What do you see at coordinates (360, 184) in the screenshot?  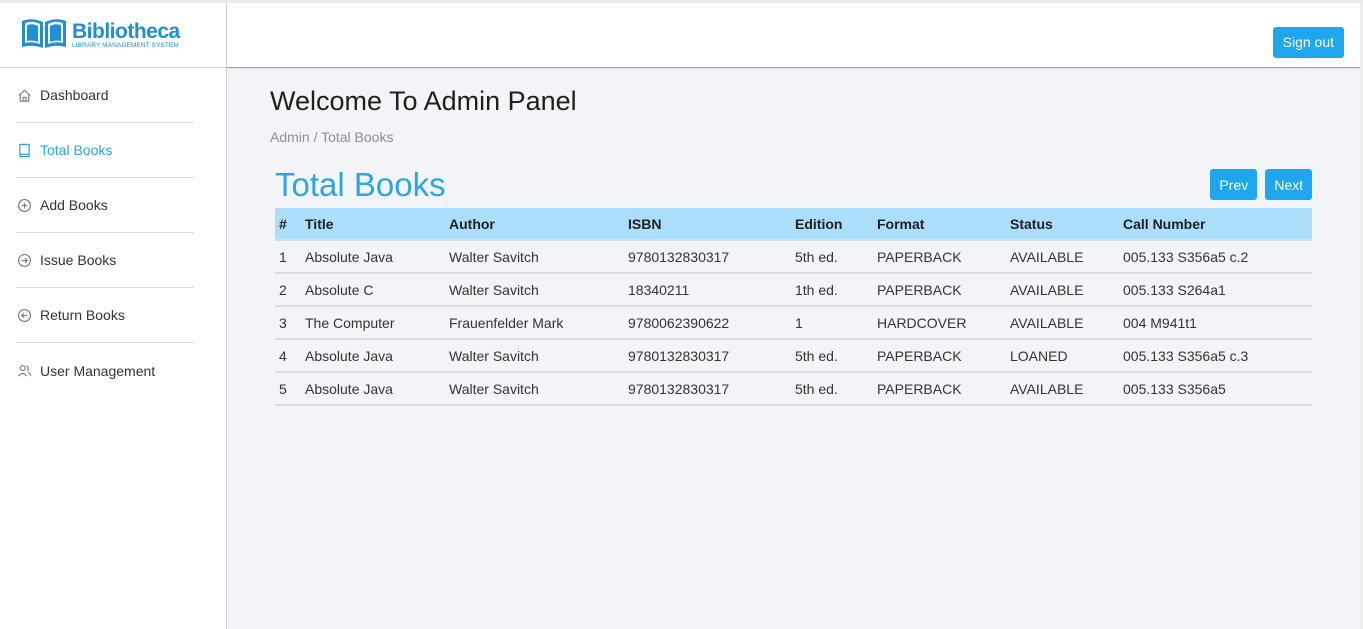 I see `section-title: Total Books` at bounding box center [360, 184].